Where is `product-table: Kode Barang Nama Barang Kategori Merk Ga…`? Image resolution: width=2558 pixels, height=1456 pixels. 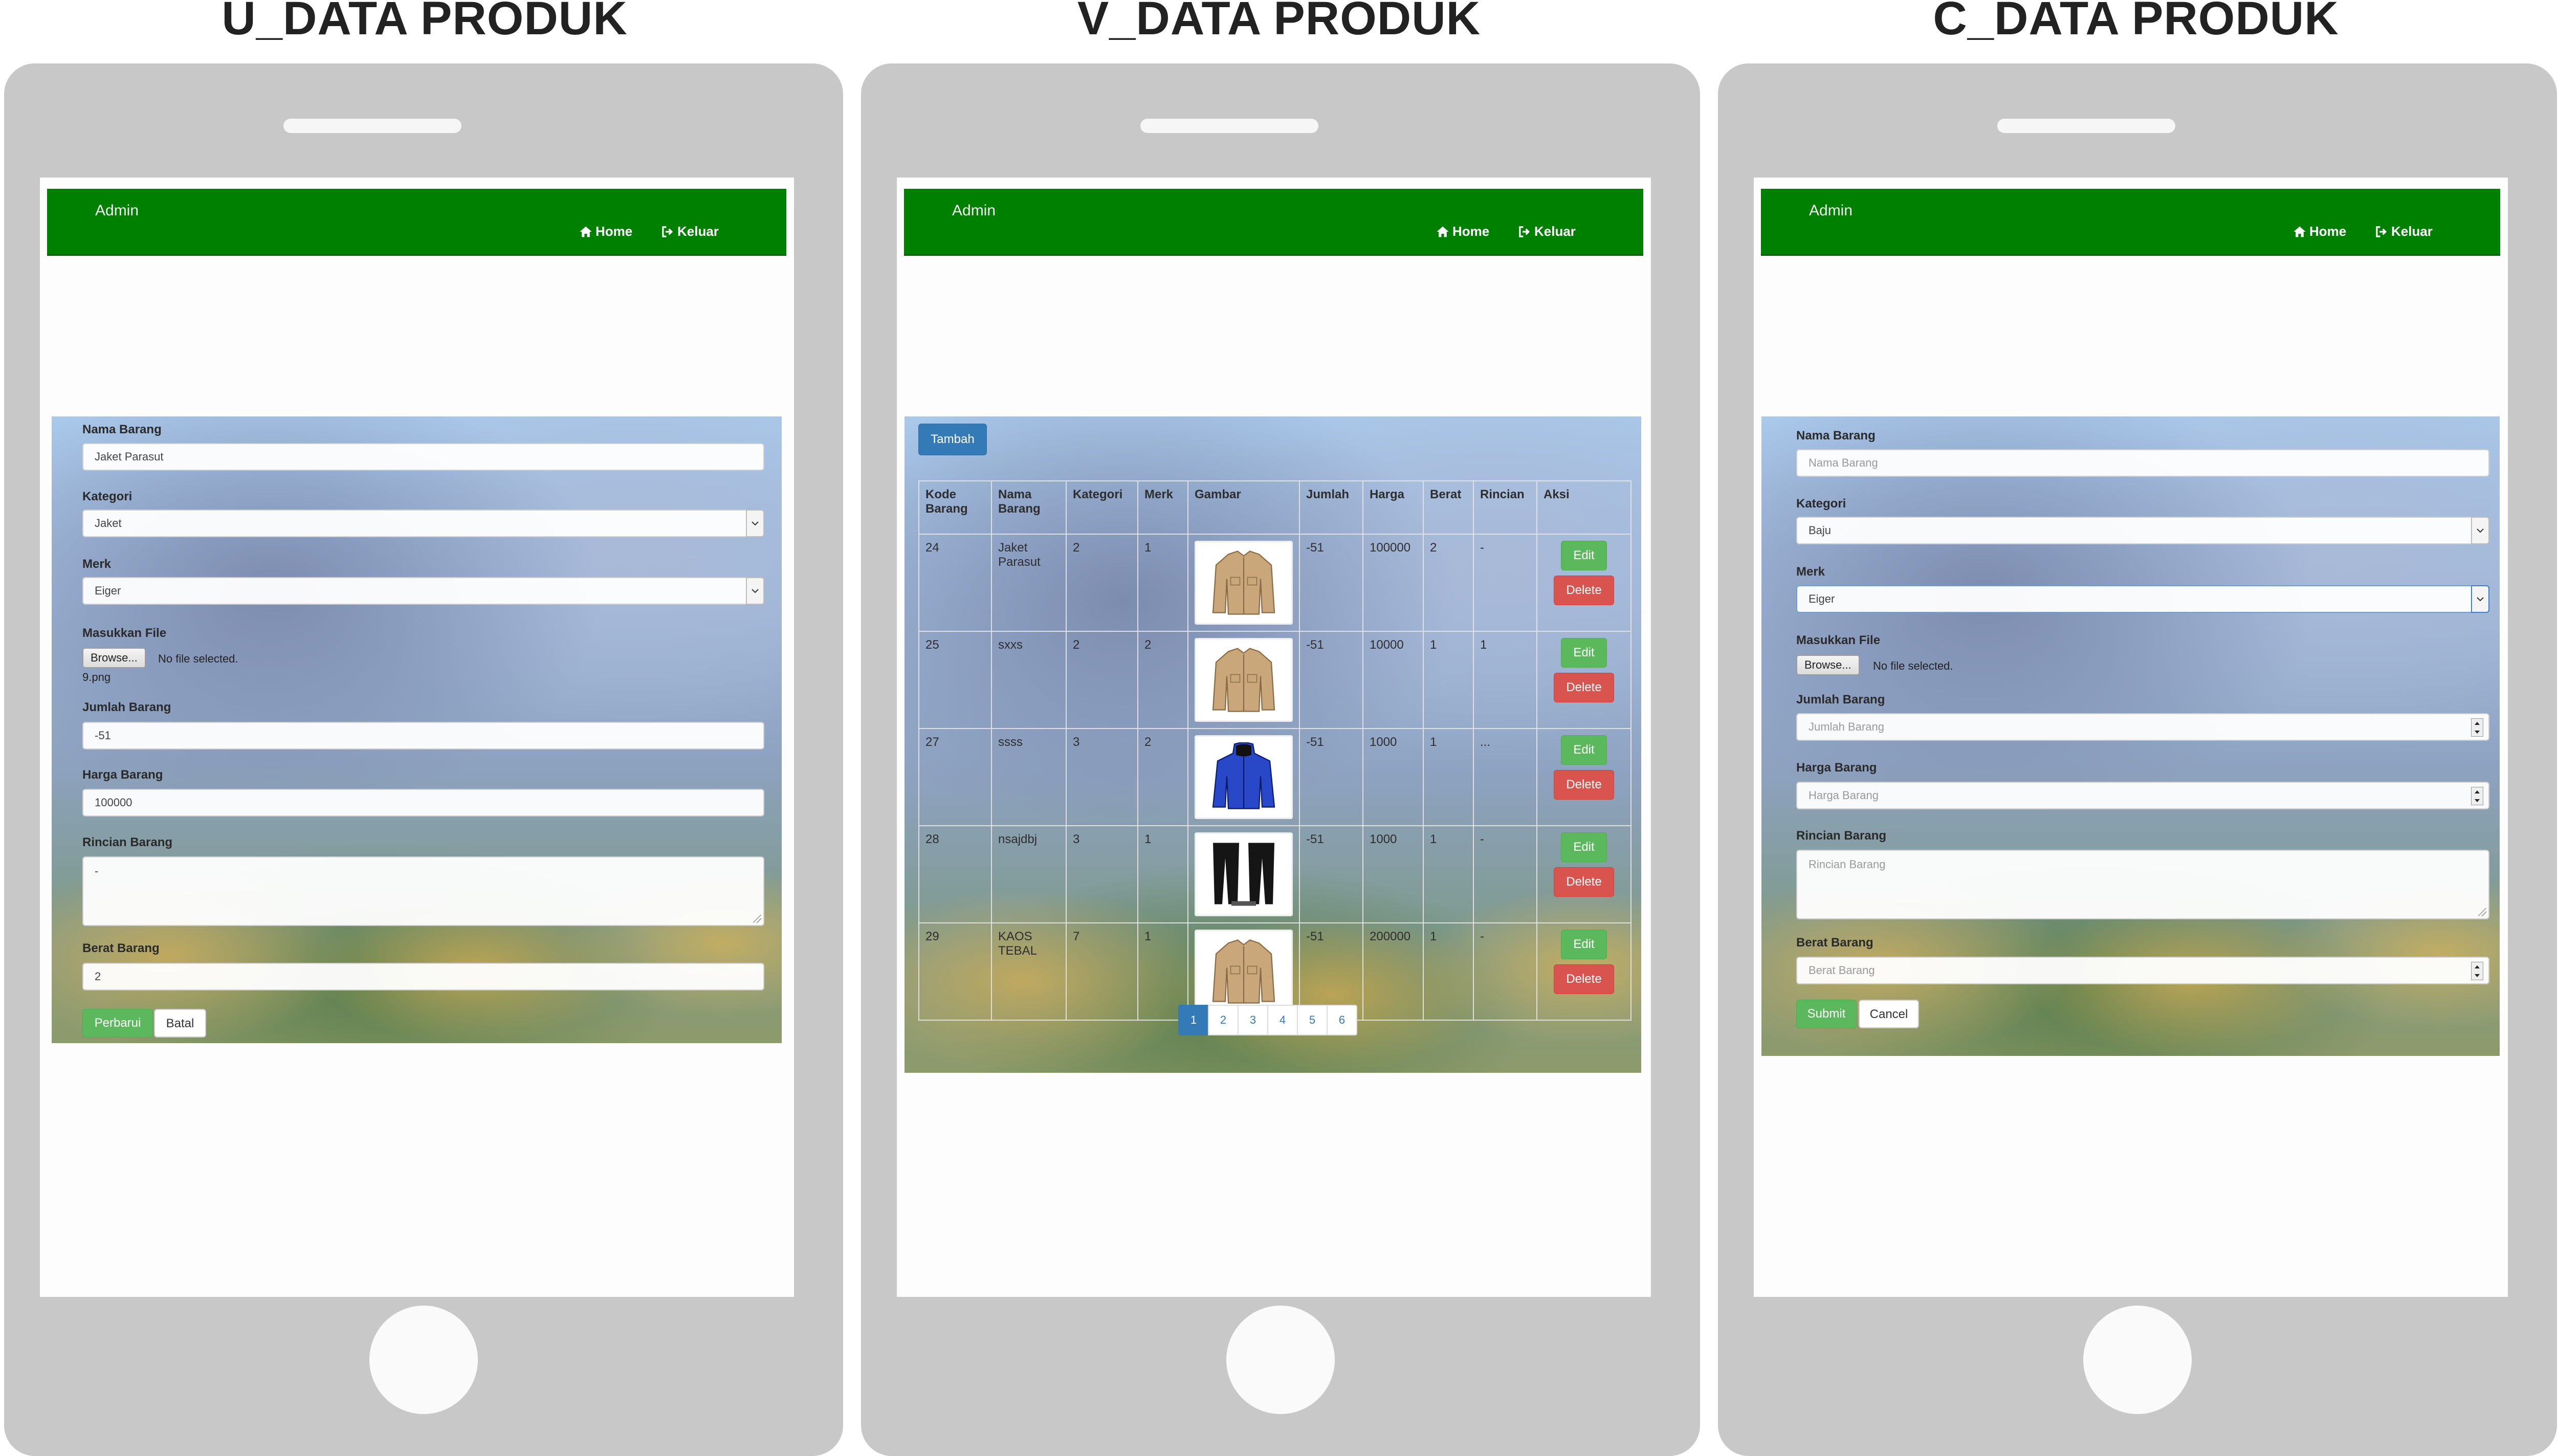
product-table: Kode Barang Nama Barang Kategori Merk Ga… is located at coordinates (1275, 750).